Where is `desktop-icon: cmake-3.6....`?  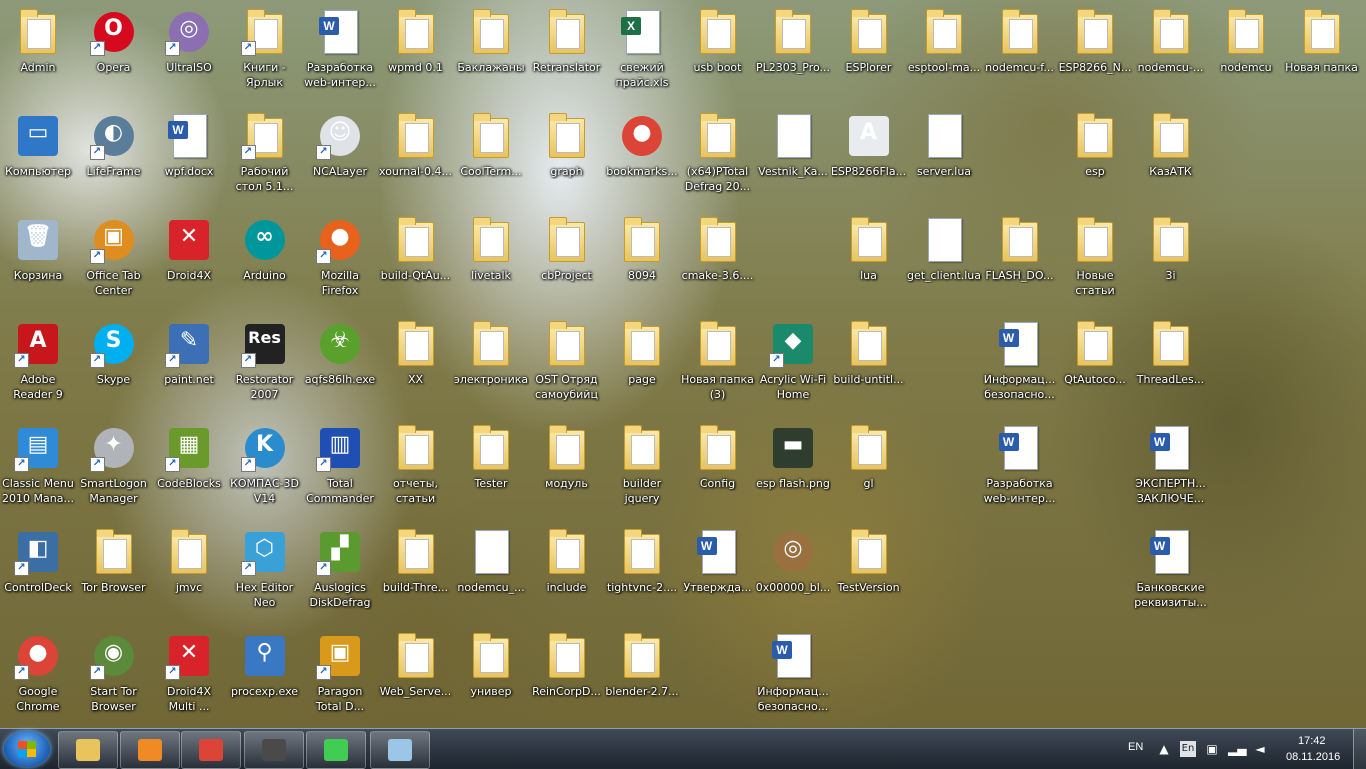
desktop-icon: cmake-3.6.... is located at coordinates (718, 262).